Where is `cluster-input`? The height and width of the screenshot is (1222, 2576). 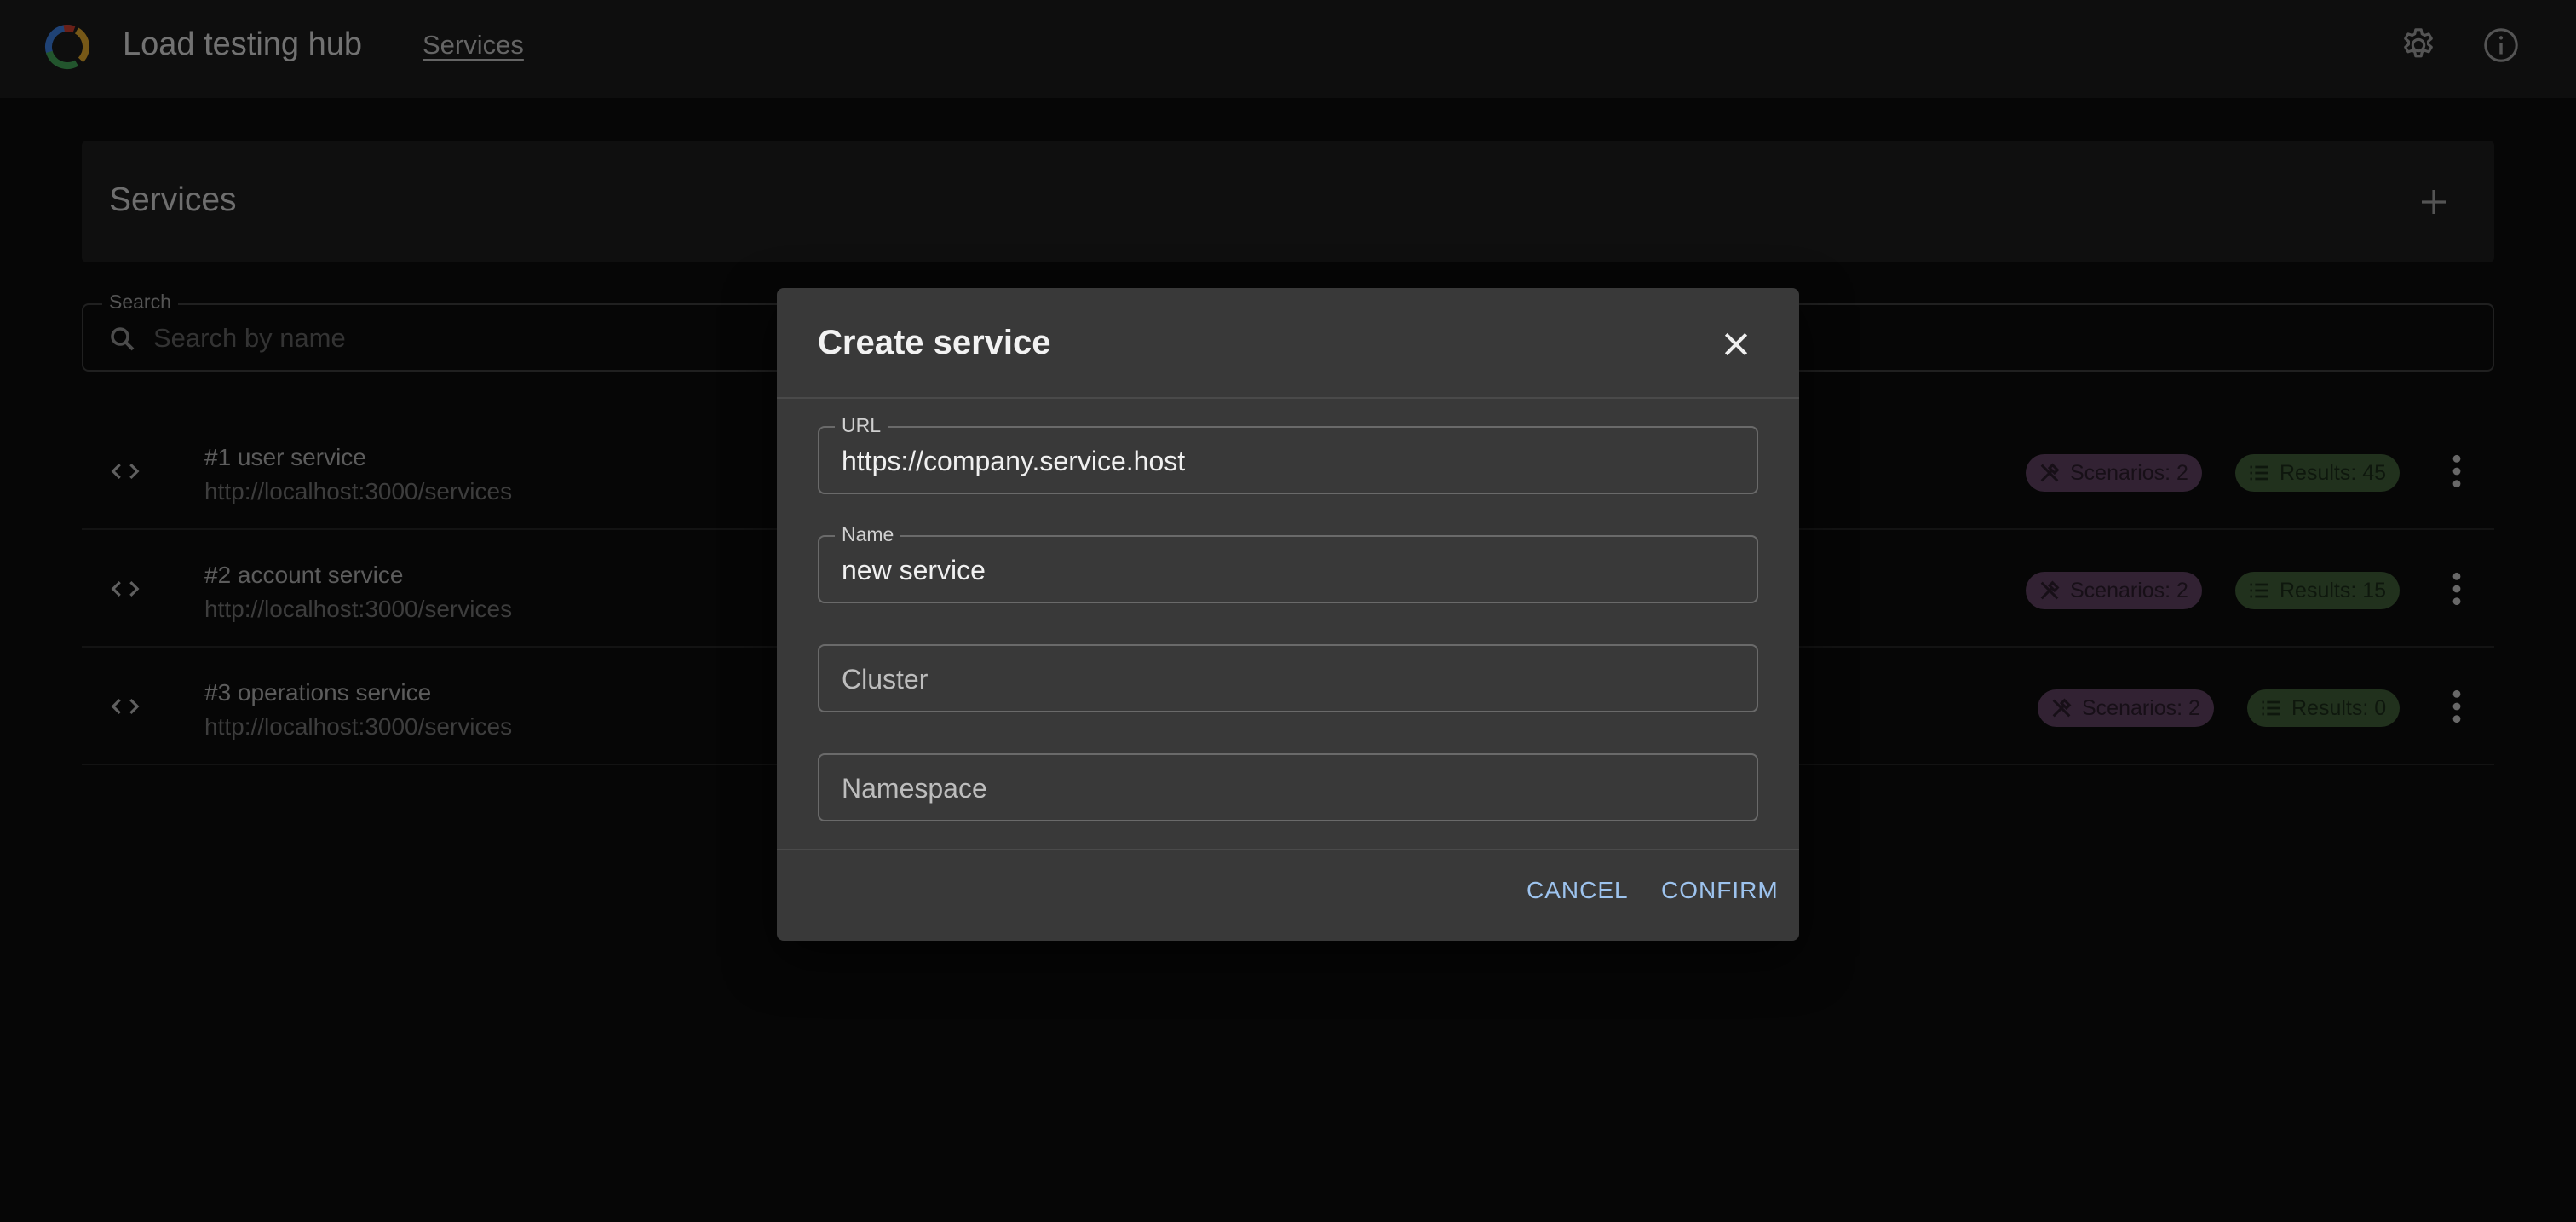
cluster-input is located at coordinates (1289, 679).